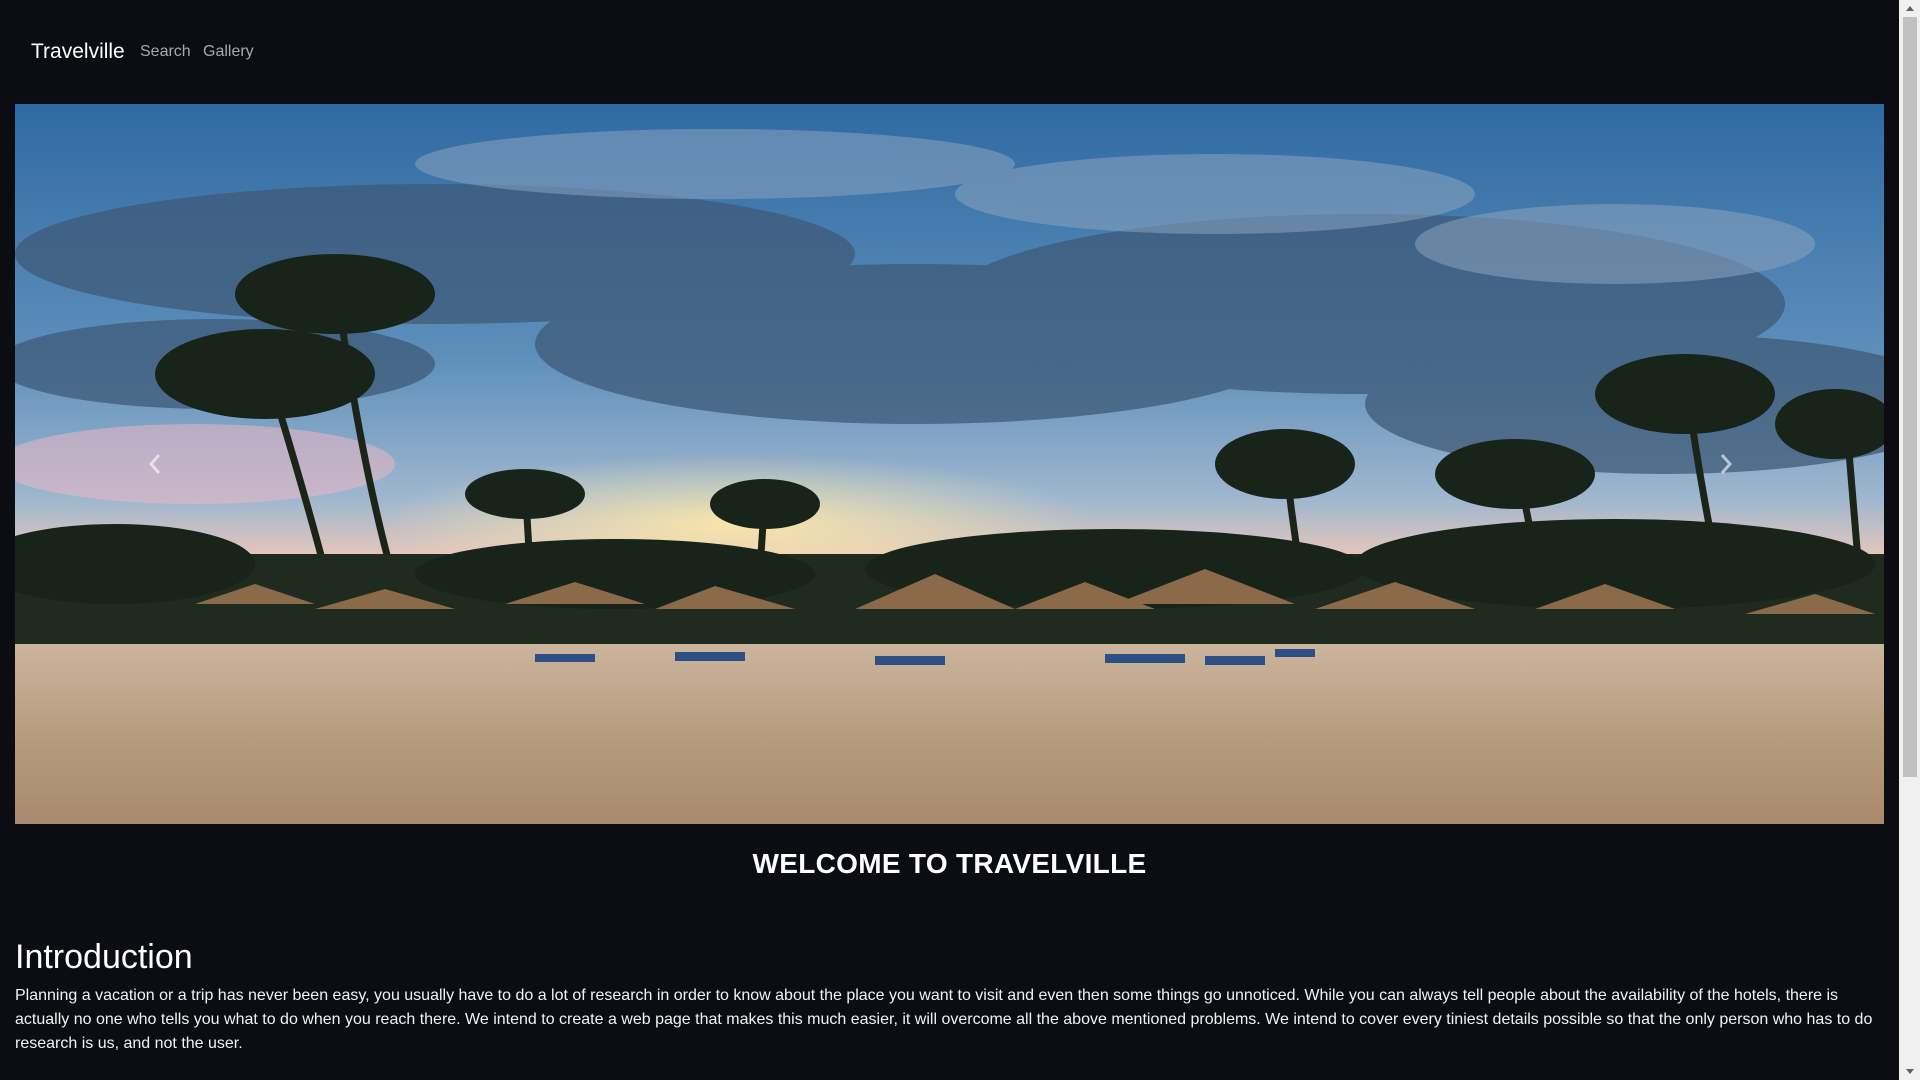 This screenshot has width=1920, height=1080. I want to click on nav-link-gallery: Gallery, so click(228, 52).